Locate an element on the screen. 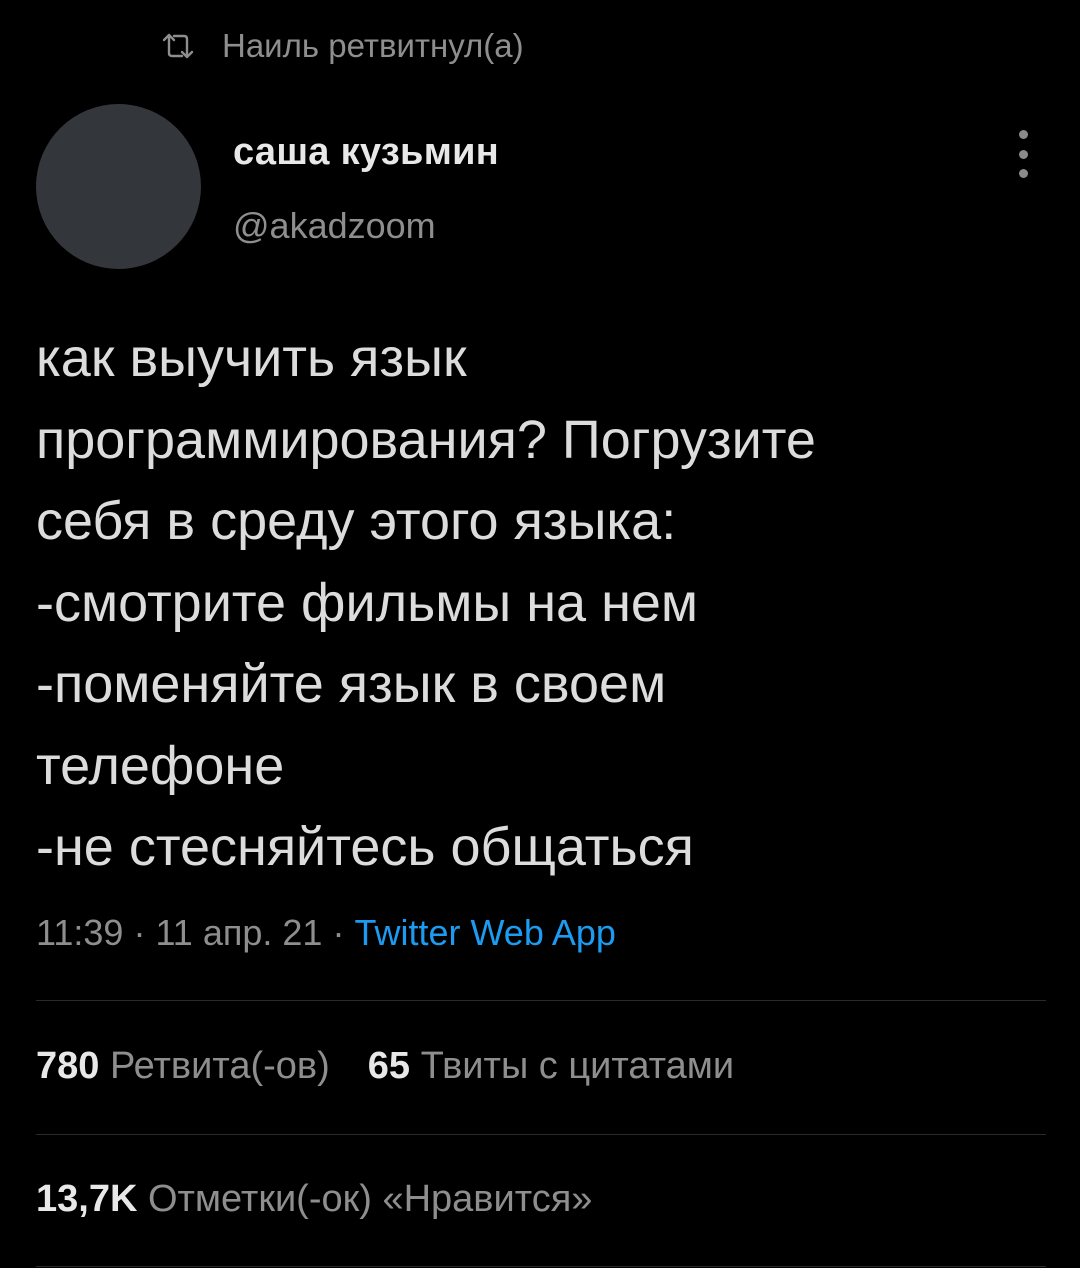 The image size is (1080, 1268). quotes-stat: 65 Твиты с цитатами is located at coordinates (551, 1066).